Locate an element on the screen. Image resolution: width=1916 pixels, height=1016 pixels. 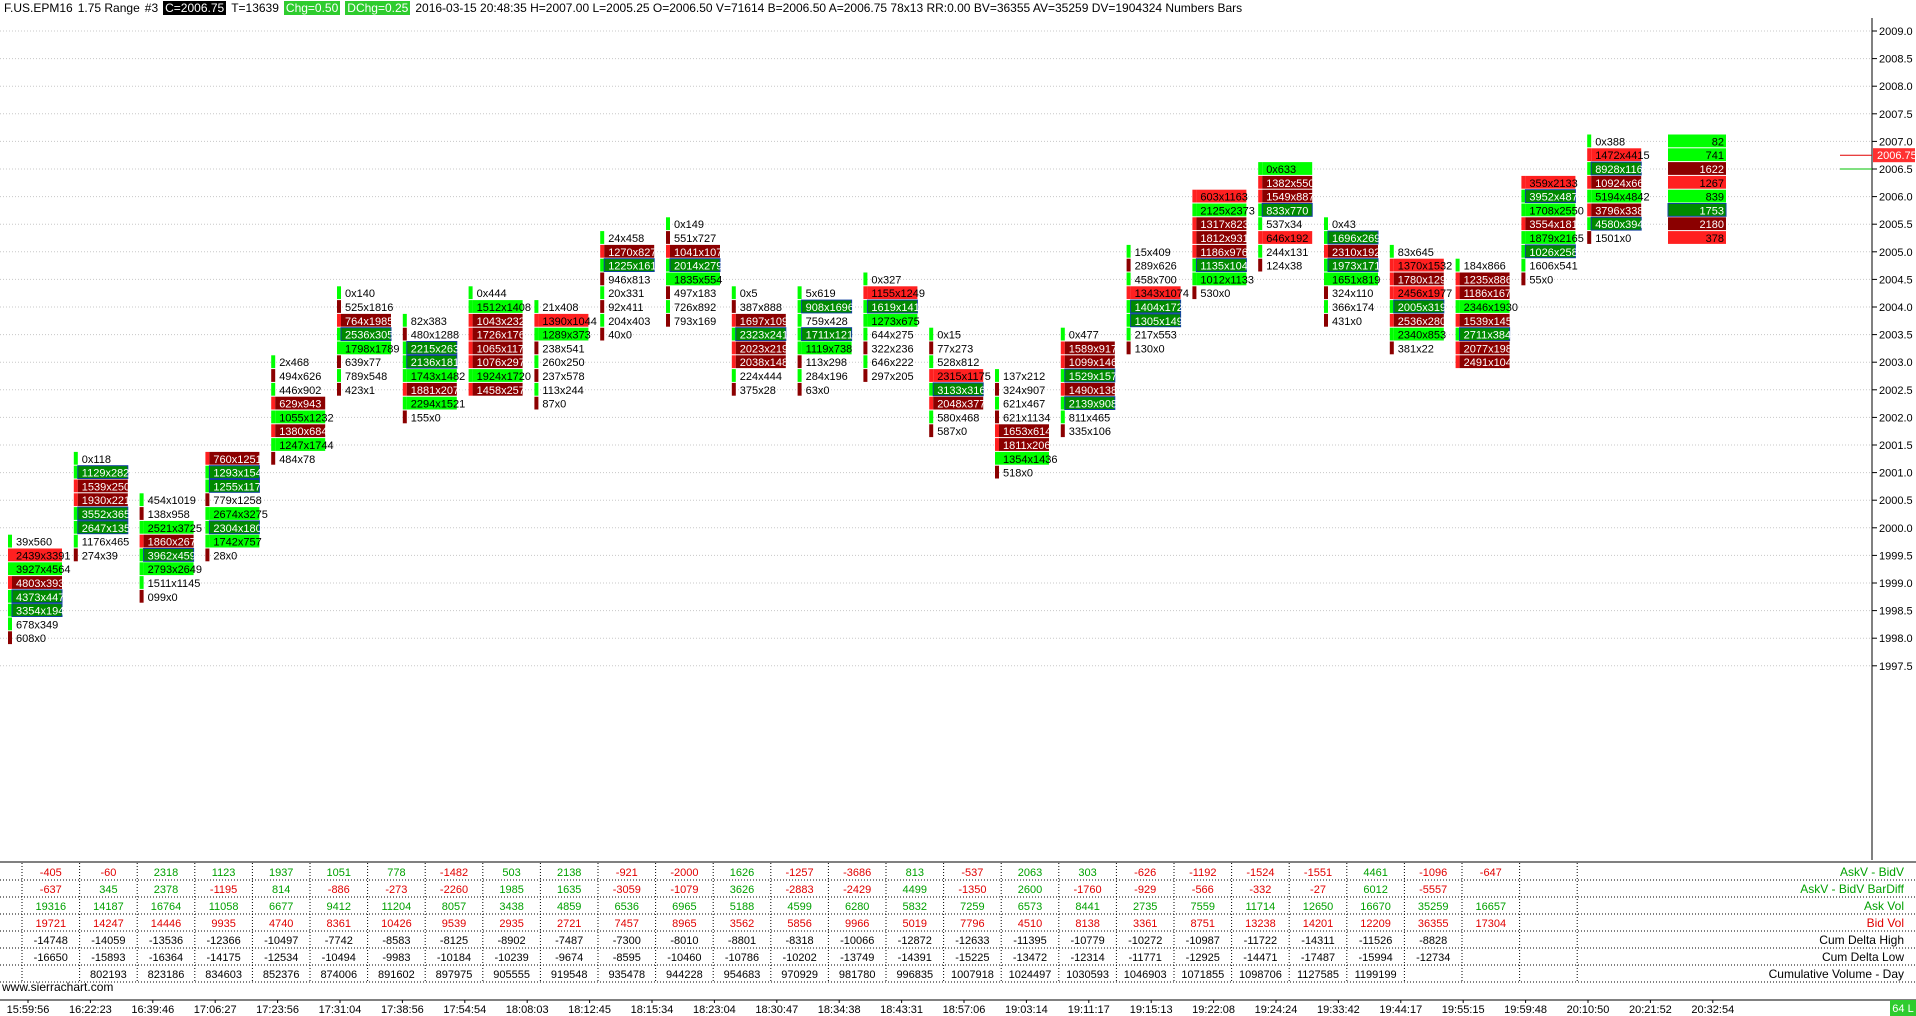
time-axis-label: 19:03:14 is located at coordinates (1026, 1010).